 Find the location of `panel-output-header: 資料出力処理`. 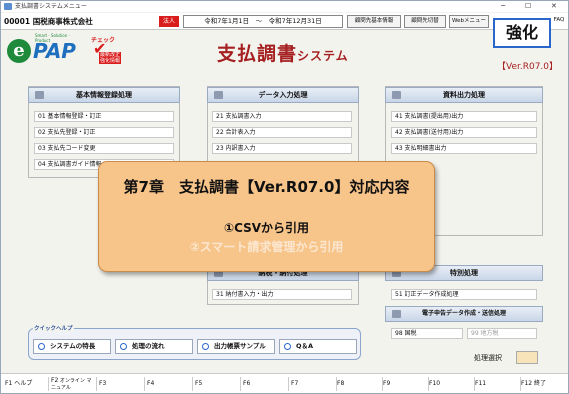

panel-output-header: 資料出力処理 is located at coordinates (464, 95).